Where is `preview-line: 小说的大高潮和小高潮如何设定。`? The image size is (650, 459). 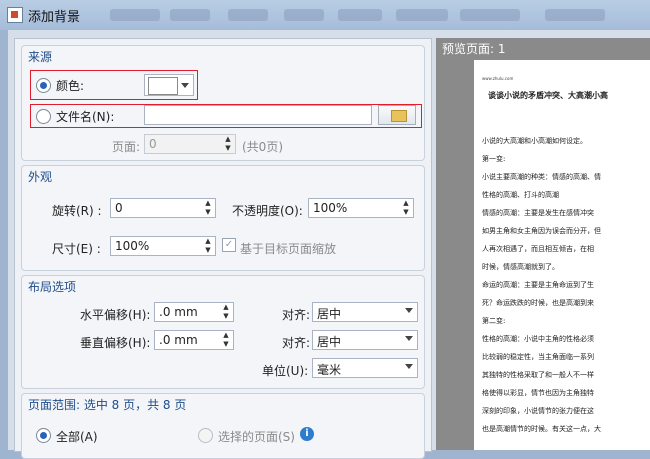 preview-line: 小说的大高潮和小高潮如何设定。 is located at coordinates (534, 141).